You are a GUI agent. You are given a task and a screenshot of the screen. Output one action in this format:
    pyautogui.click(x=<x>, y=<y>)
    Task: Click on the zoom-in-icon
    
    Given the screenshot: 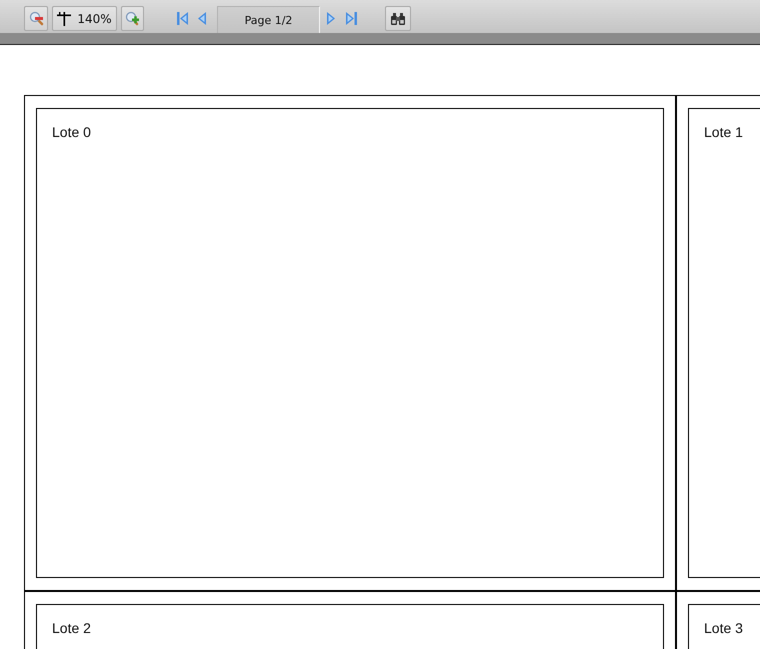 What is the action you would take?
    pyautogui.click(x=132, y=18)
    